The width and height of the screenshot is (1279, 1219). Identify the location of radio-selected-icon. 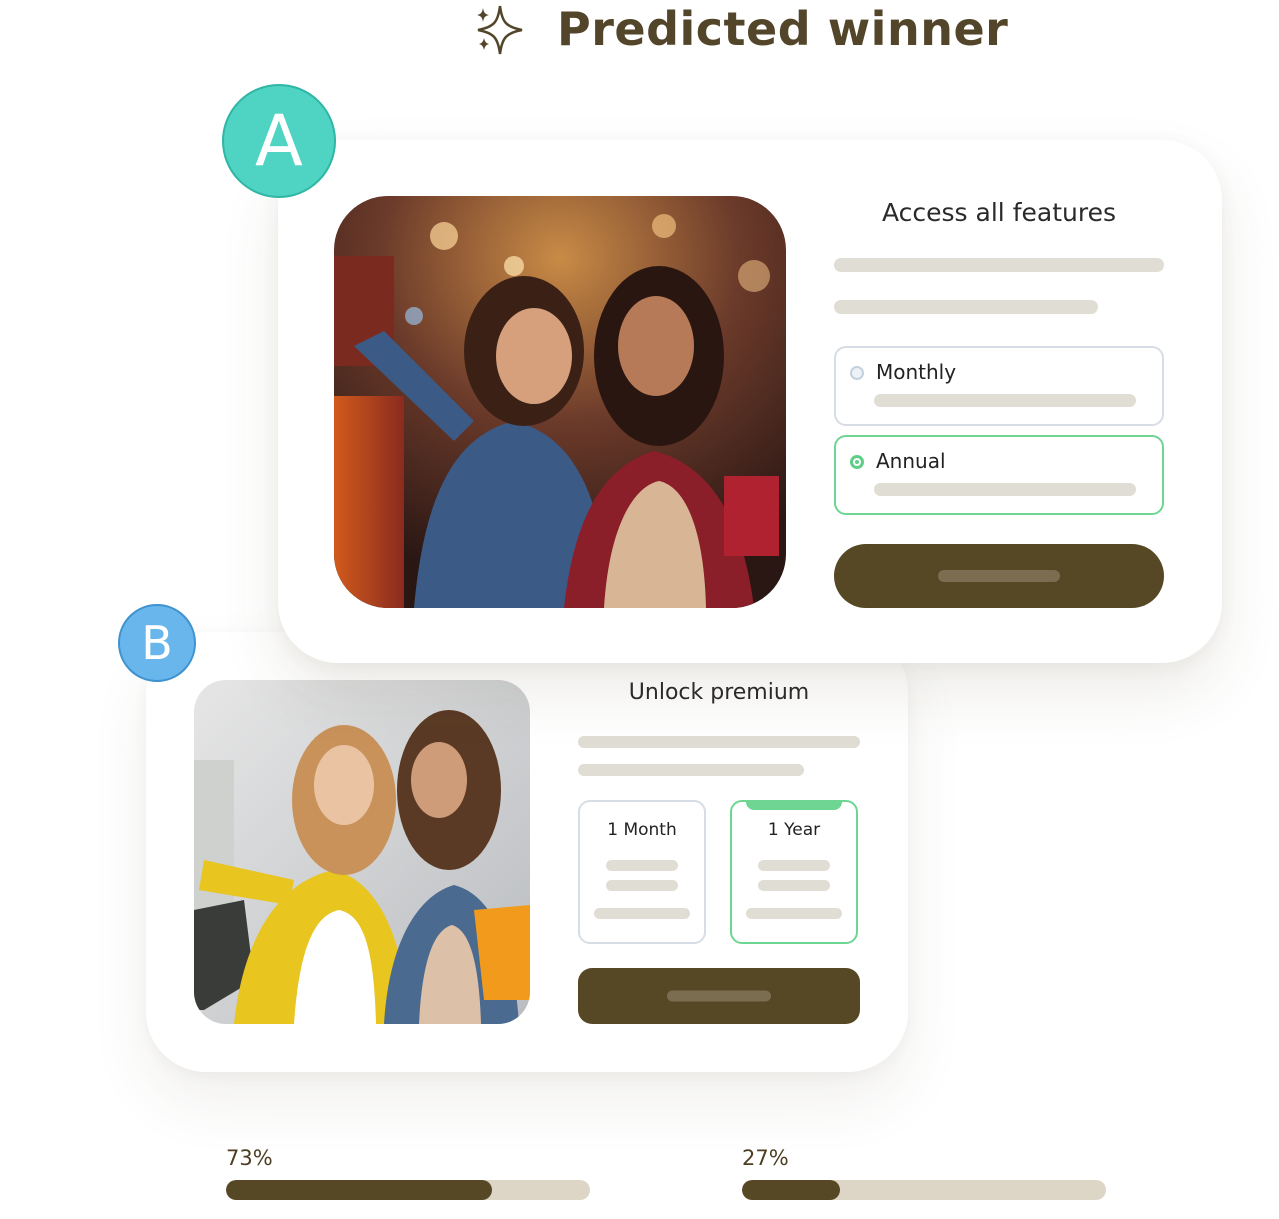
(857, 462).